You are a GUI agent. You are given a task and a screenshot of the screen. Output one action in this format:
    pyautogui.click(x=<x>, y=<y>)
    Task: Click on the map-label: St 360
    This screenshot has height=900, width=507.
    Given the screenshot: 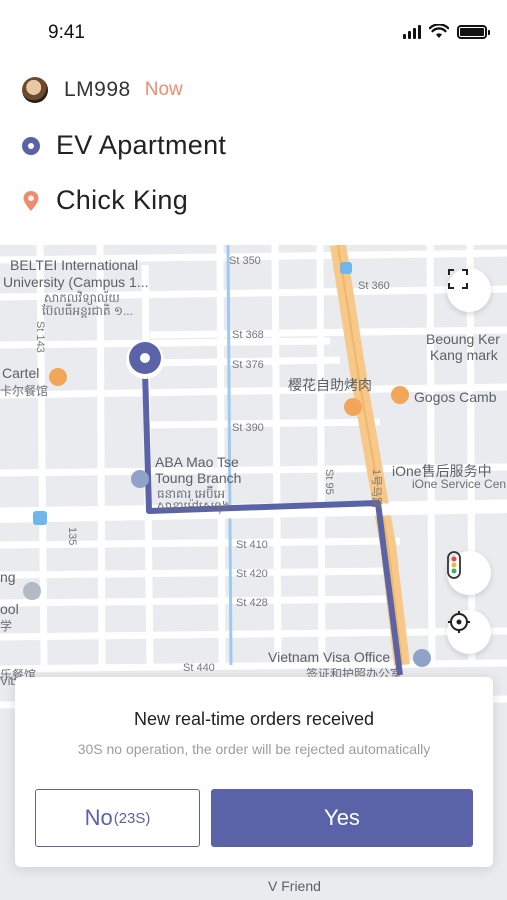 What is the action you would take?
    pyautogui.click(x=374, y=286)
    